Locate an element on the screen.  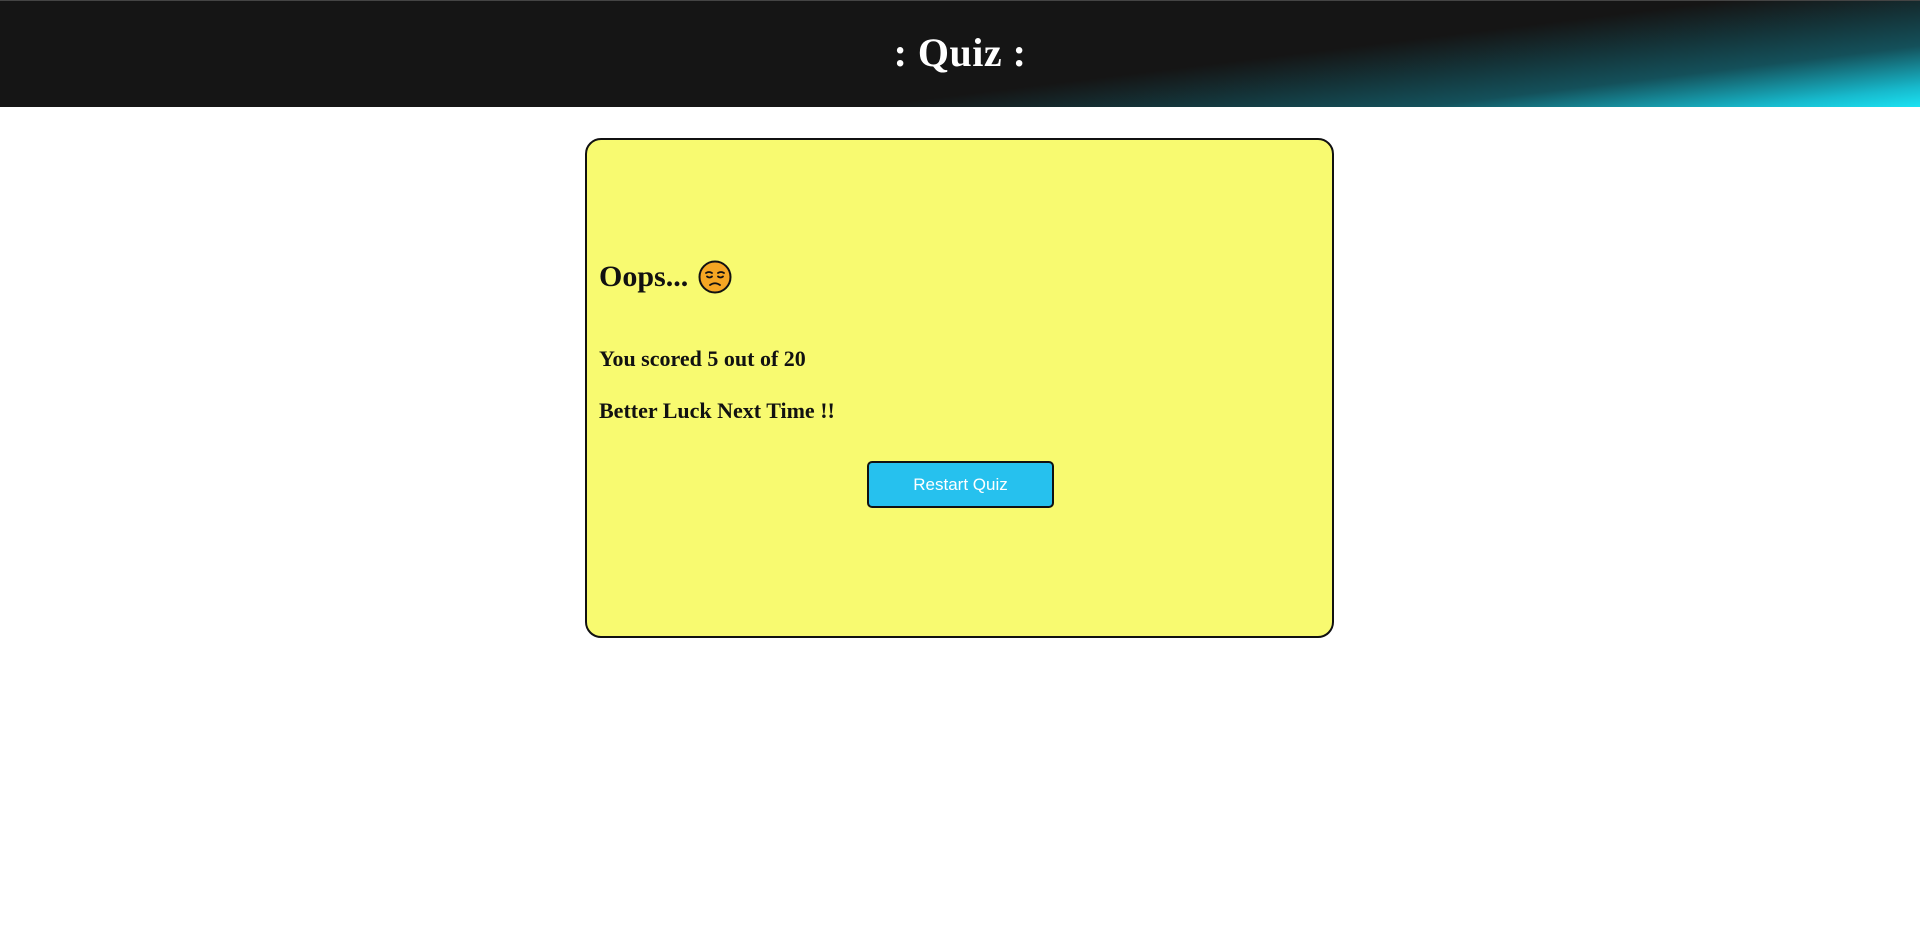
page-header: : Quiz : is located at coordinates (960, 53).